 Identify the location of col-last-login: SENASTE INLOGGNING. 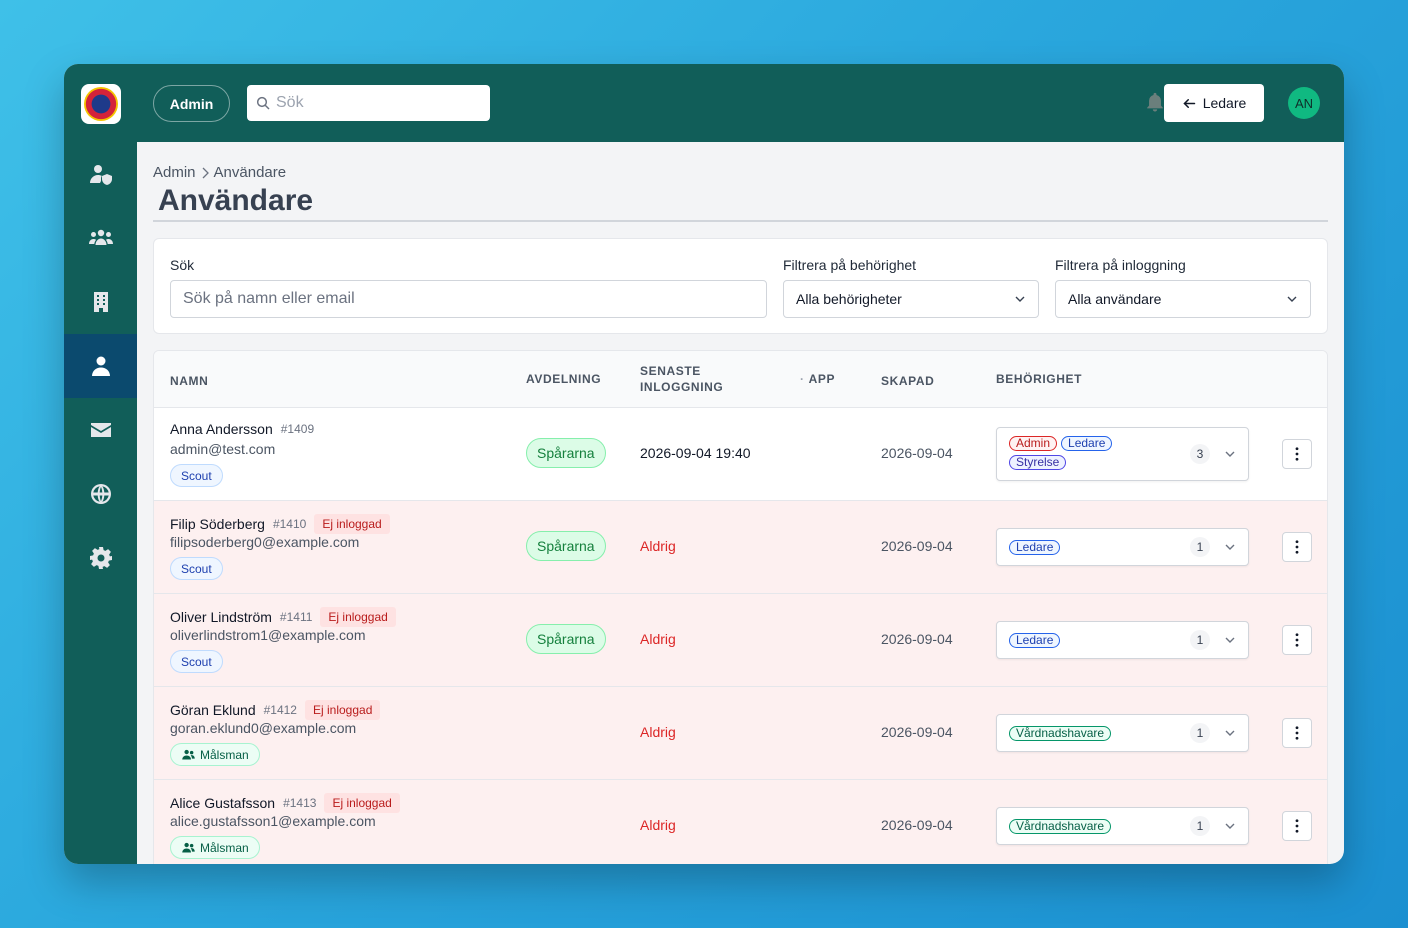
(681, 379).